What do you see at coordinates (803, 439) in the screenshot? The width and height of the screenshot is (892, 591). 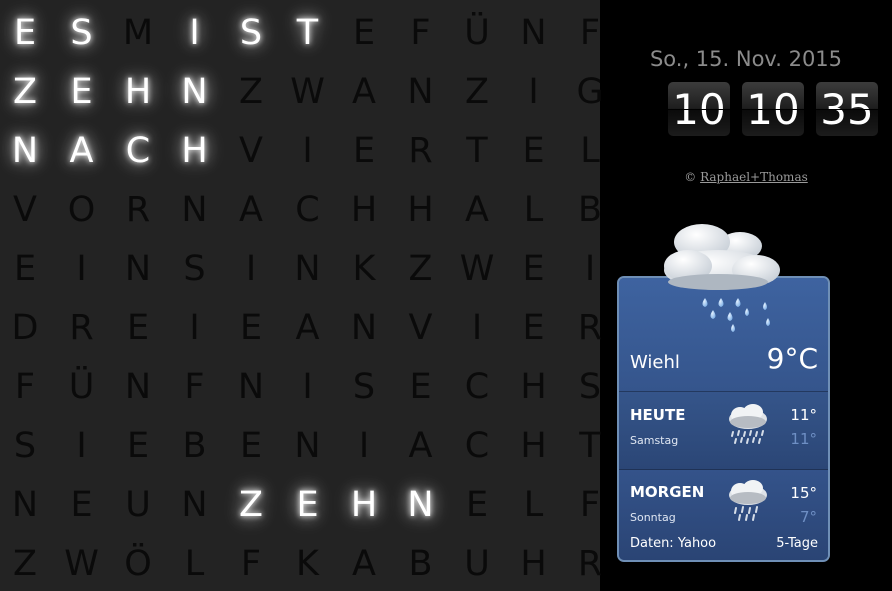 I see `forecast-low: 11°` at bounding box center [803, 439].